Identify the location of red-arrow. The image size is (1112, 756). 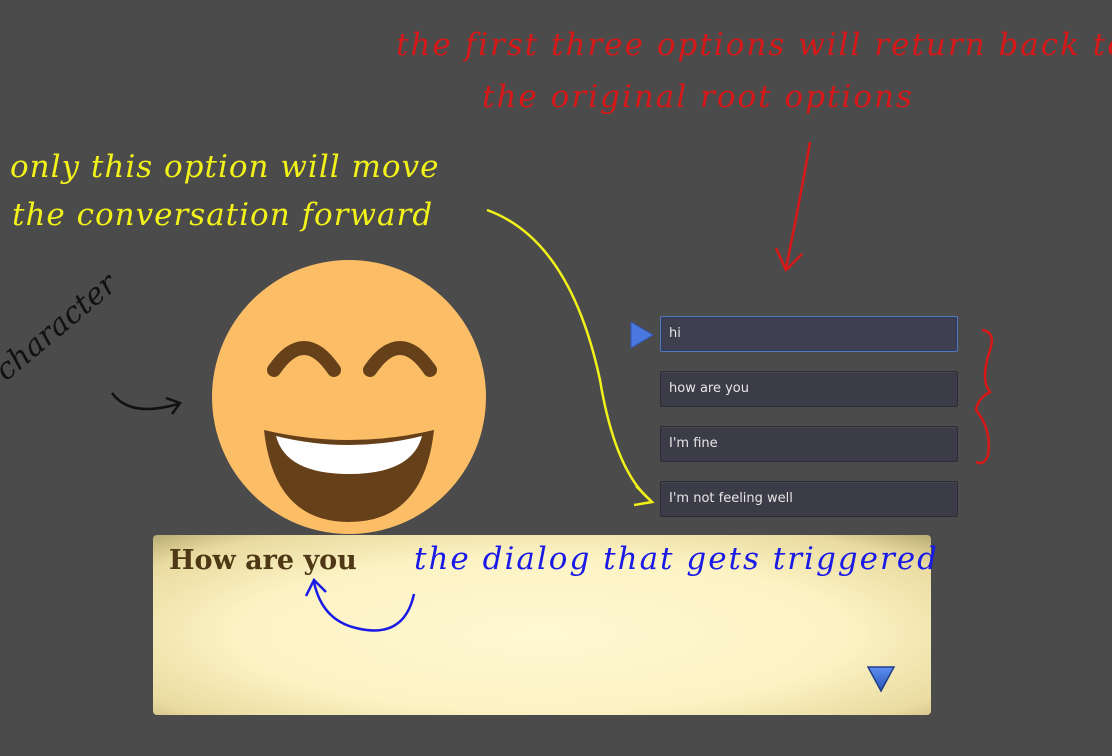
(798, 205).